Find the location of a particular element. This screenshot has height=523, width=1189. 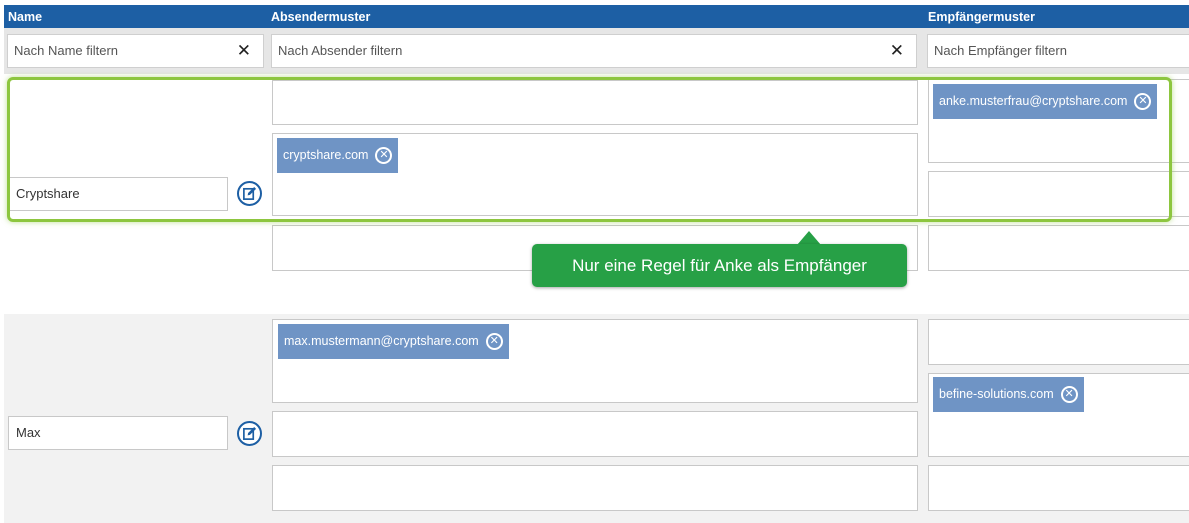

recipient-tag: befine-solutions.com ✕ is located at coordinates (1008, 394).